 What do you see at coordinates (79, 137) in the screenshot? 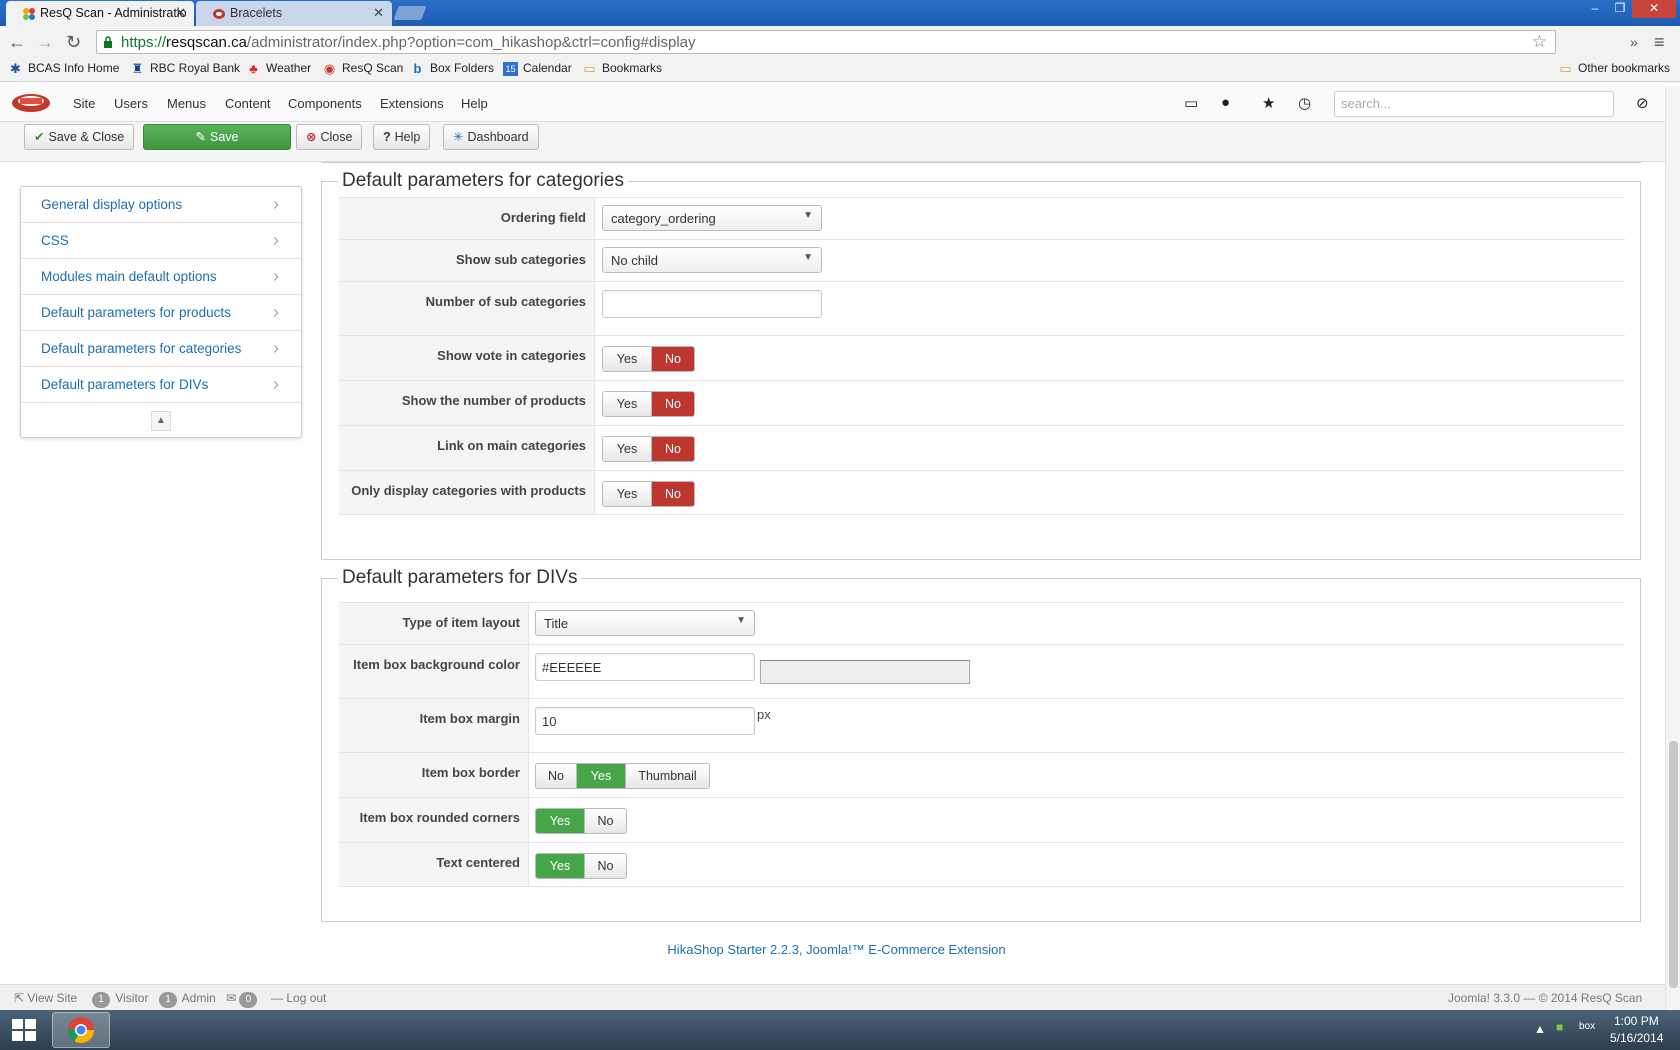
I see `save-close-button: ✔ Save & Close` at bounding box center [79, 137].